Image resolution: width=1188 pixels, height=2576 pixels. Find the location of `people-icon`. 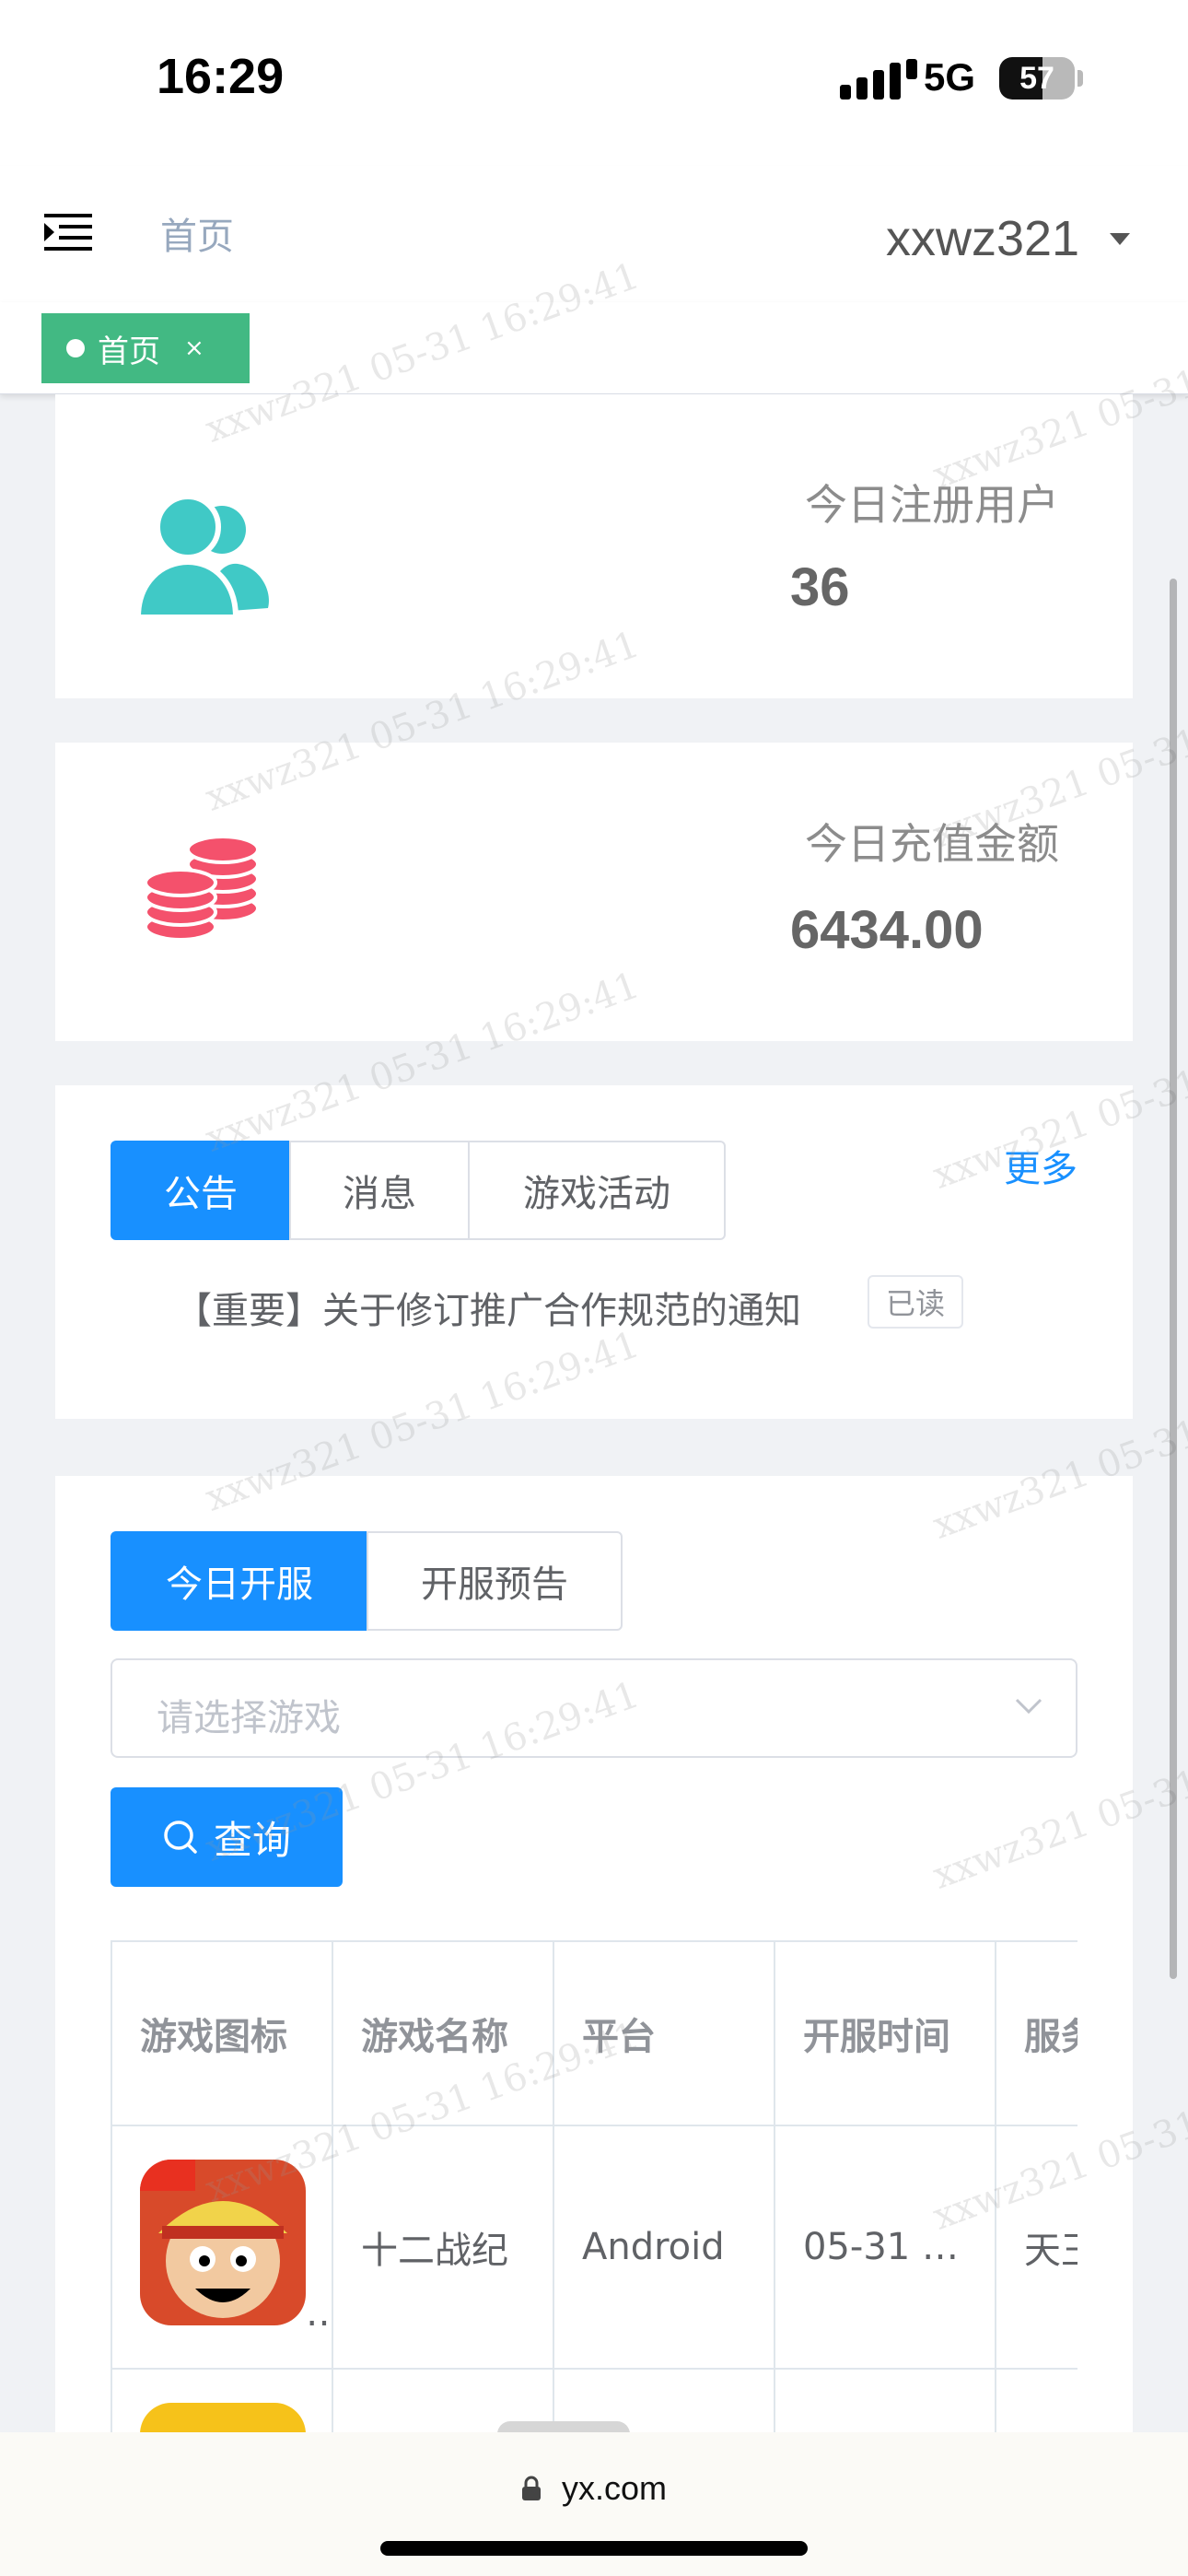

people-icon is located at coordinates (201, 555).